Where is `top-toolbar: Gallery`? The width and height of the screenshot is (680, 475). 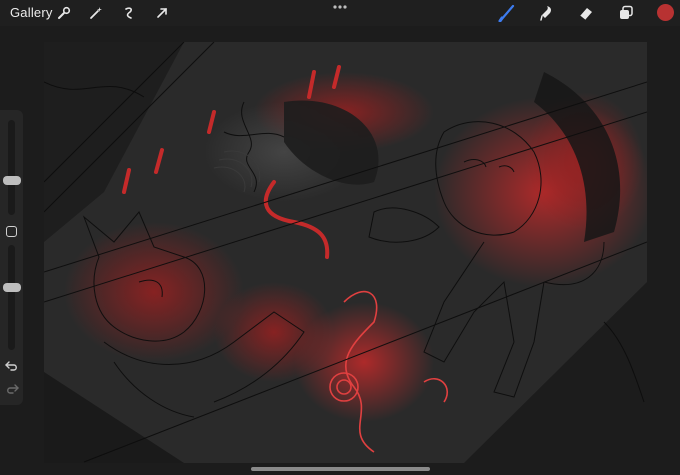
top-toolbar: Gallery is located at coordinates (340, 13).